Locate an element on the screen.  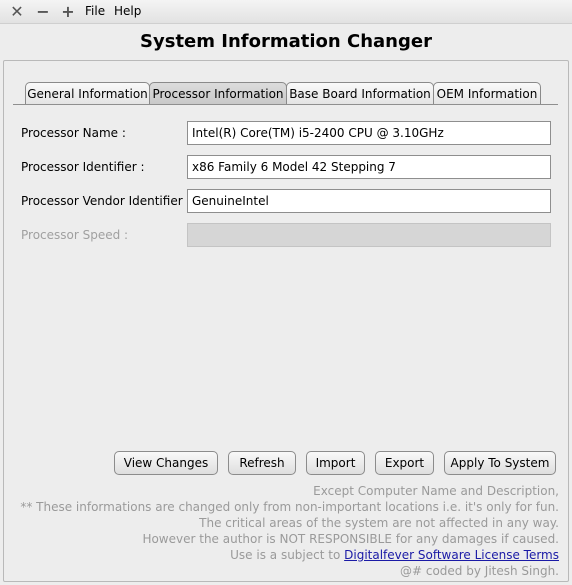
license-terms-link: Digitalfever Software License Terms is located at coordinates (451, 555).